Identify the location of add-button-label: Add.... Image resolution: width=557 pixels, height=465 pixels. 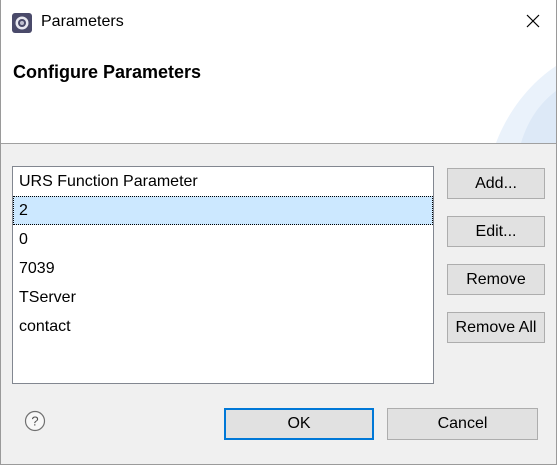
(496, 183).